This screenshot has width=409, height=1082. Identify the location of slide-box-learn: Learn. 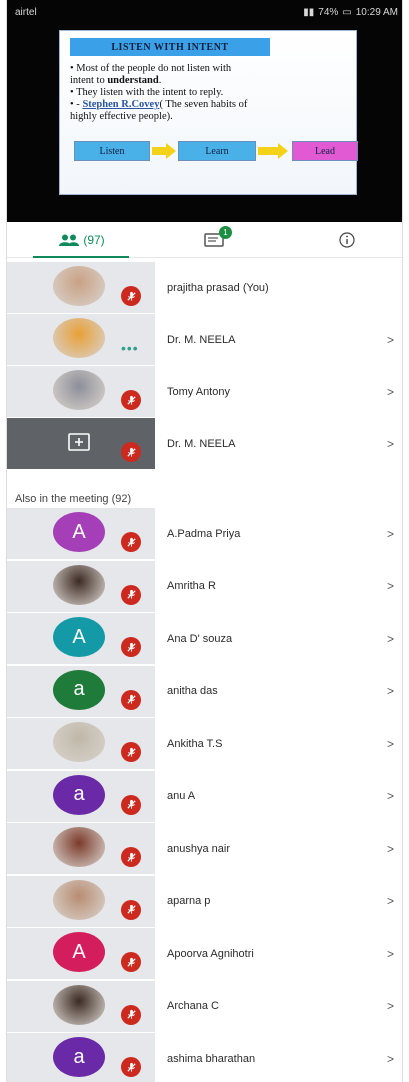
(217, 151).